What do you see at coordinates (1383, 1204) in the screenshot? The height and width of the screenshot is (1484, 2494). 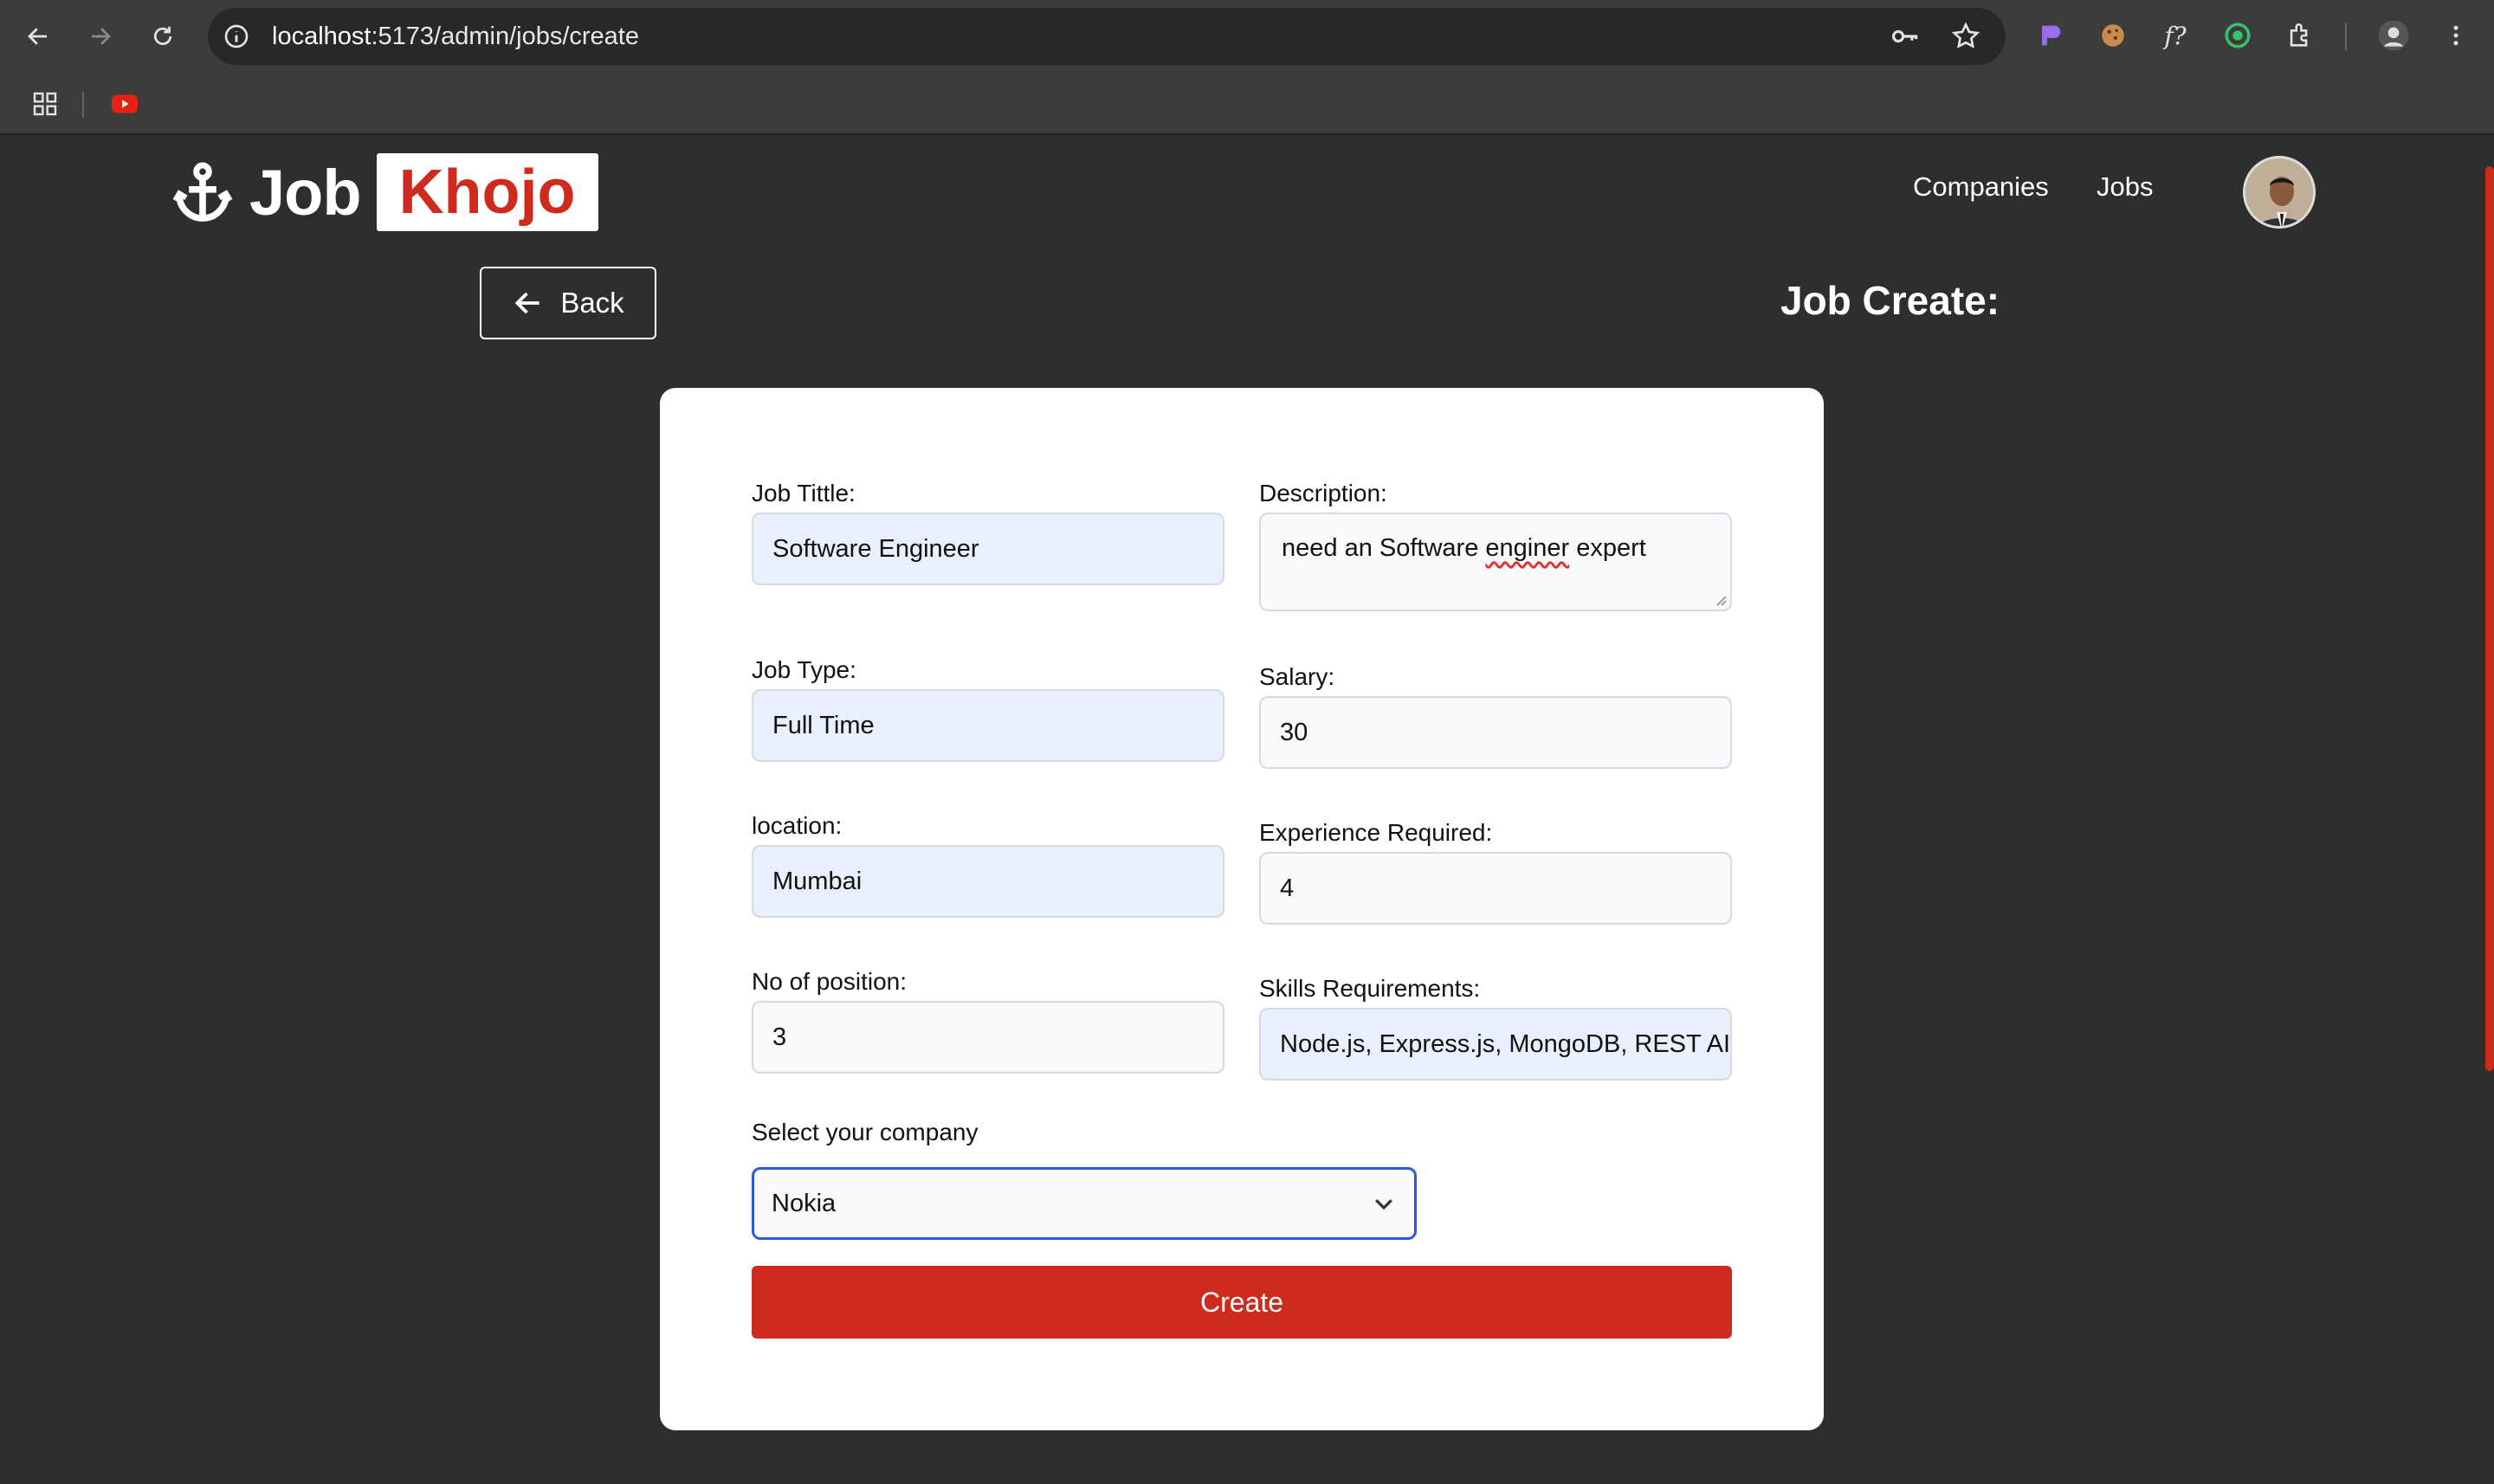 I see `chevron-down-icon` at bounding box center [1383, 1204].